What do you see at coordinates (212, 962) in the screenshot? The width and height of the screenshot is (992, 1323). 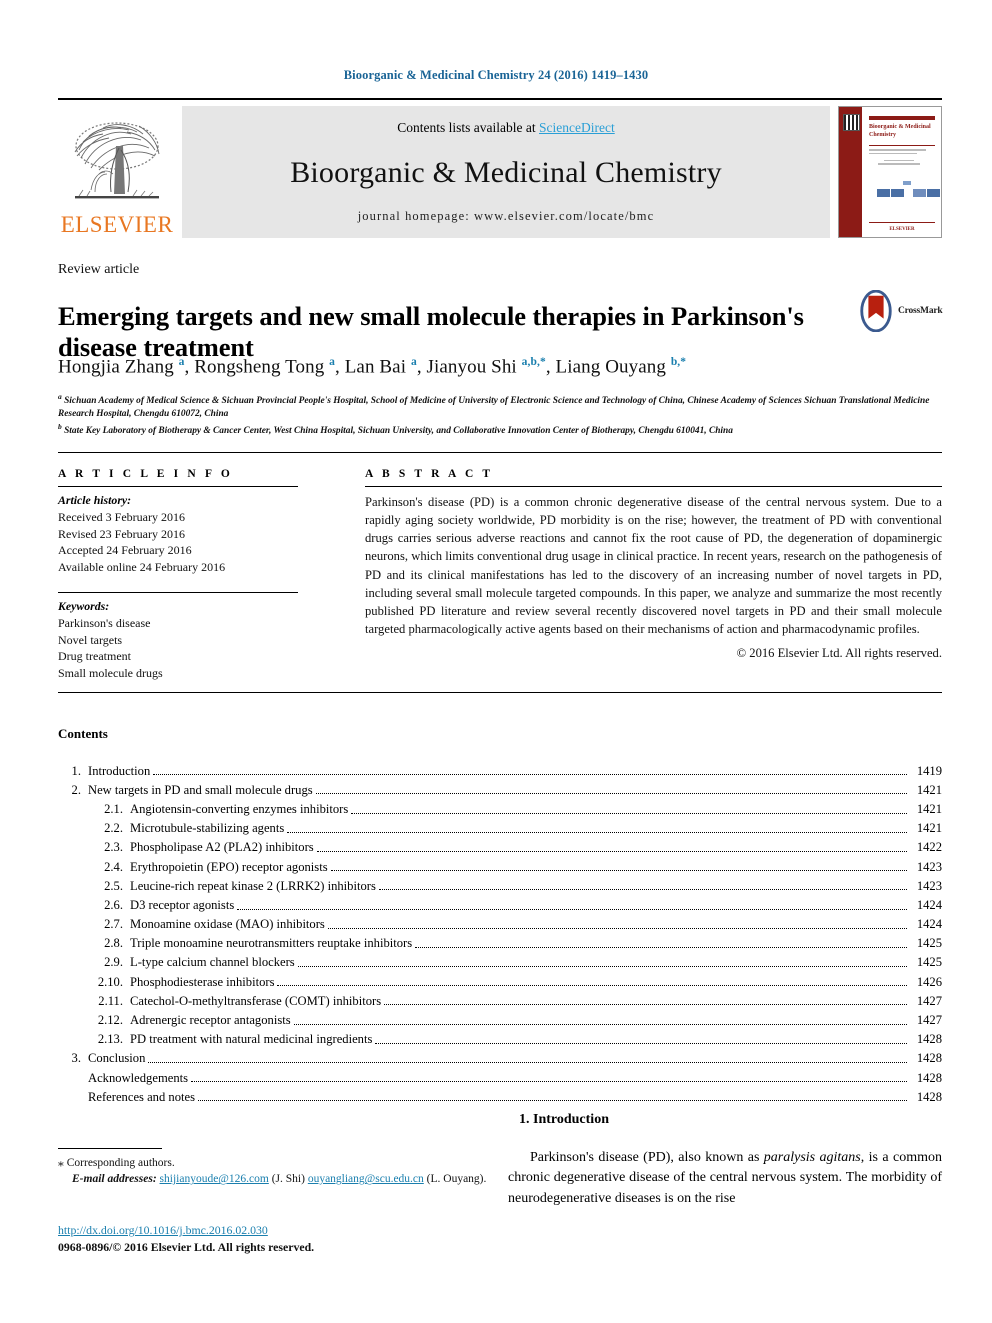 I see `toc-entry-label: L-type calcium channel blockers` at bounding box center [212, 962].